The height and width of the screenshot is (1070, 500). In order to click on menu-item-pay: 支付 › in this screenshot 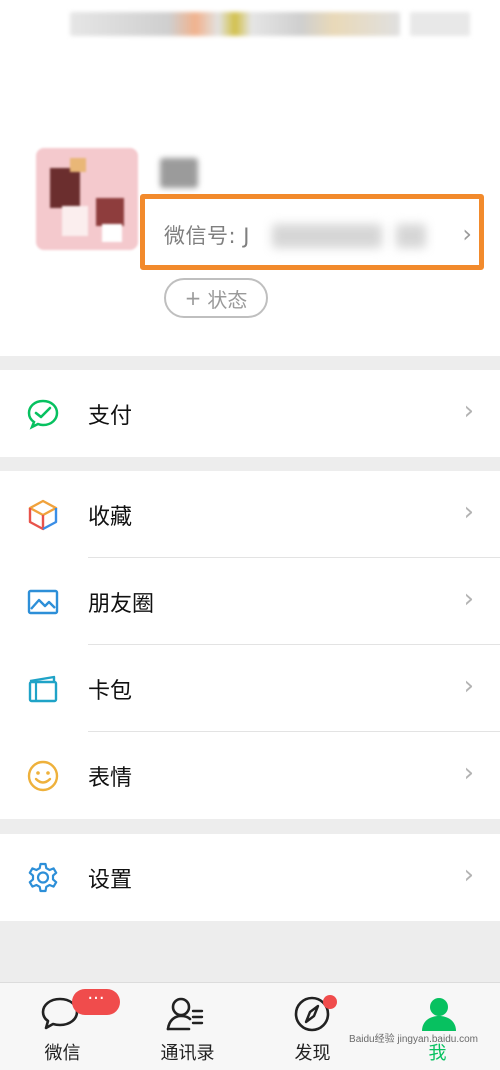, I will do `click(250, 413)`.